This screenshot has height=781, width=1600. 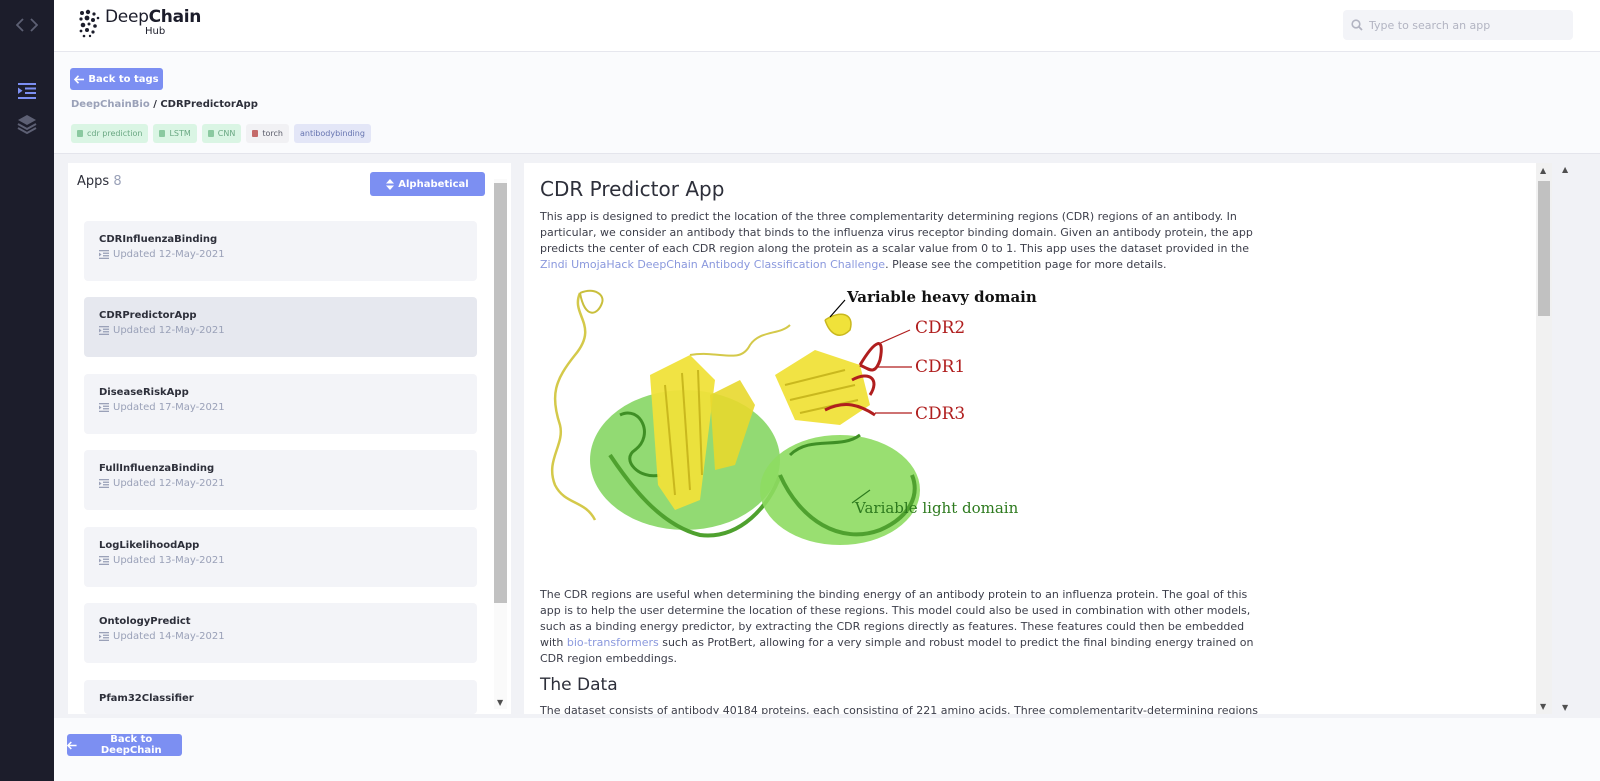 I want to click on app-title: CDR Predictor App, so click(x=632, y=189).